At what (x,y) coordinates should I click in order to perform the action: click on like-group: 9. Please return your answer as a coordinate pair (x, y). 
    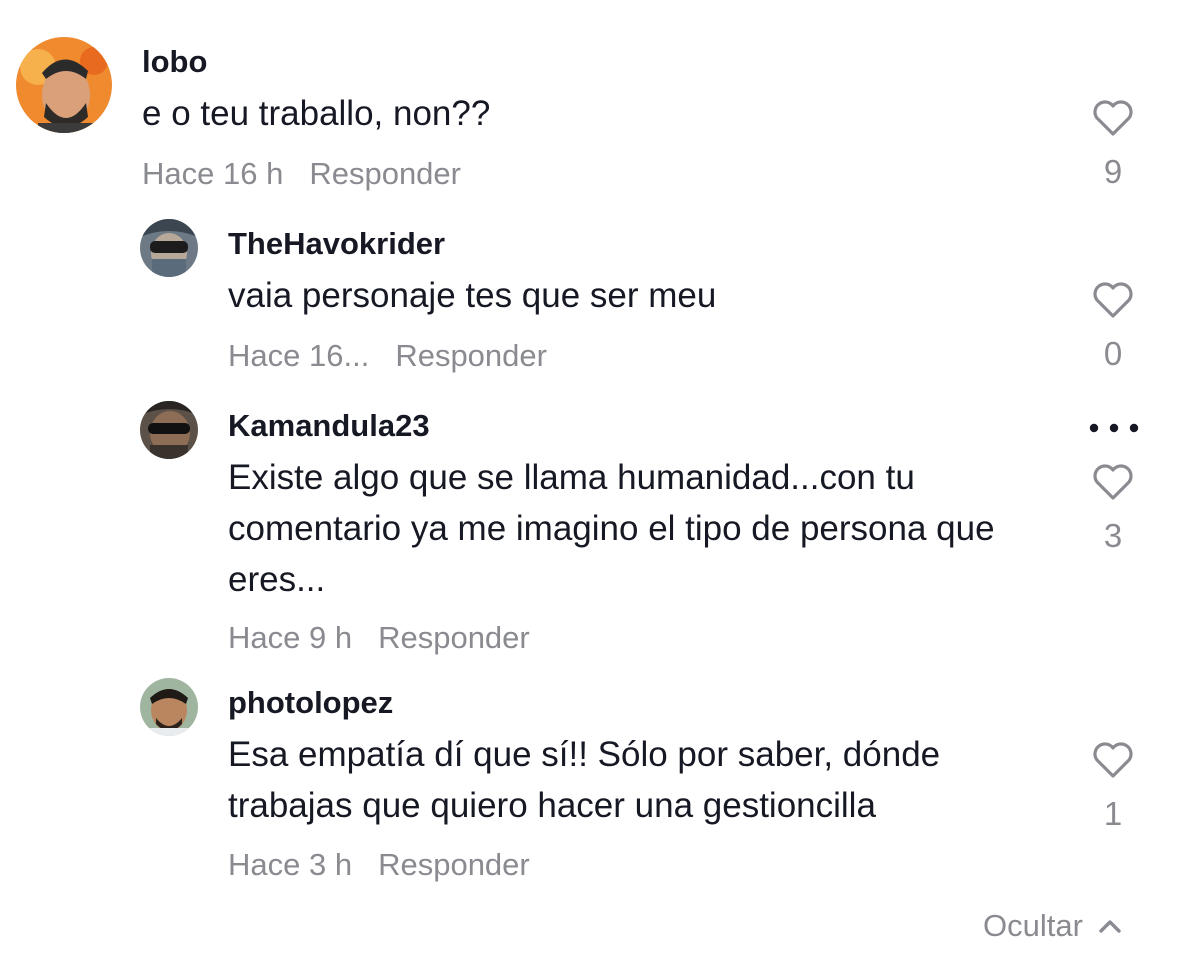
    Looking at the image, I should click on (1113, 145).